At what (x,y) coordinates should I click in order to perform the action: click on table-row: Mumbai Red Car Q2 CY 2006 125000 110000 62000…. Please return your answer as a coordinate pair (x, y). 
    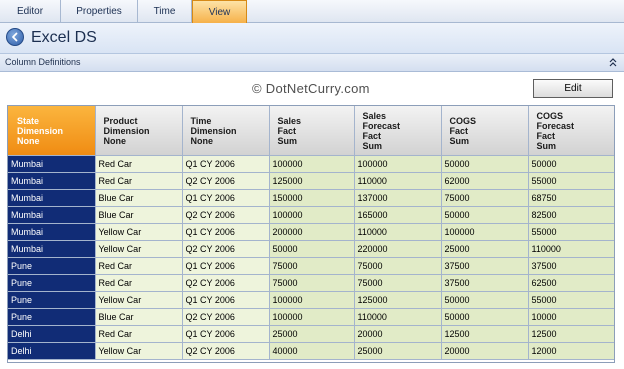
    Looking at the image, I should click on (311, 181).